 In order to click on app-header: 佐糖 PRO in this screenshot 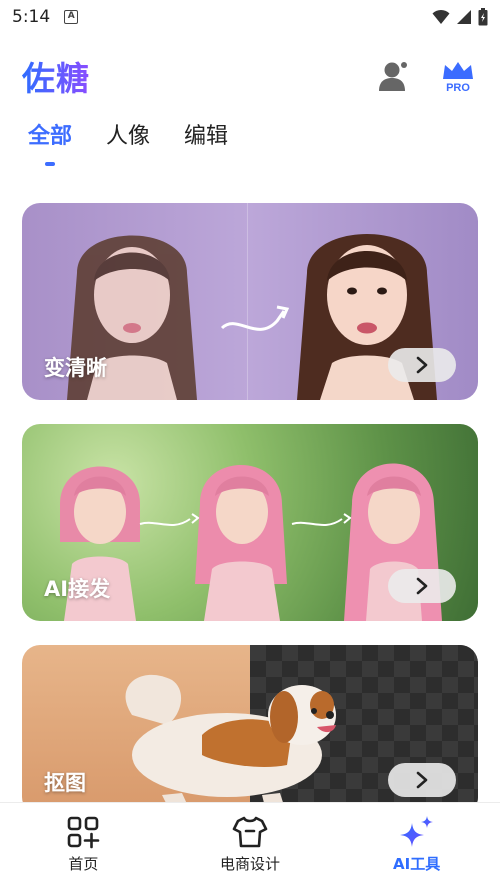, I will do `click(250, 76)`.